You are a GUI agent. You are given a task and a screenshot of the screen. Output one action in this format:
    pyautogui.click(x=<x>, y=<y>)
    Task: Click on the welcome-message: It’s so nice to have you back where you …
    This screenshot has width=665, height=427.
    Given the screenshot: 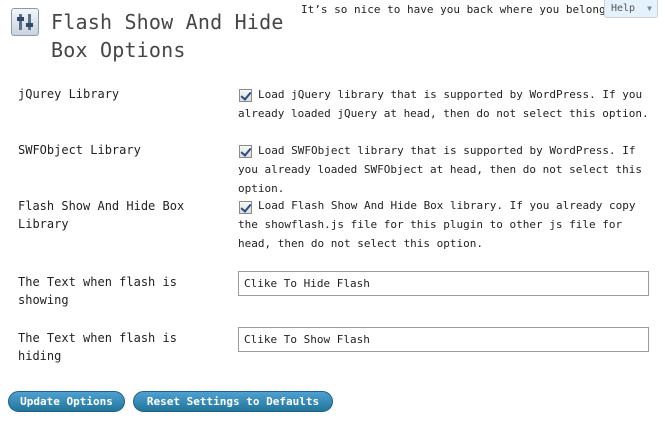 What is the action you would take?
    pyautogui.click(x=453, y=9)
    